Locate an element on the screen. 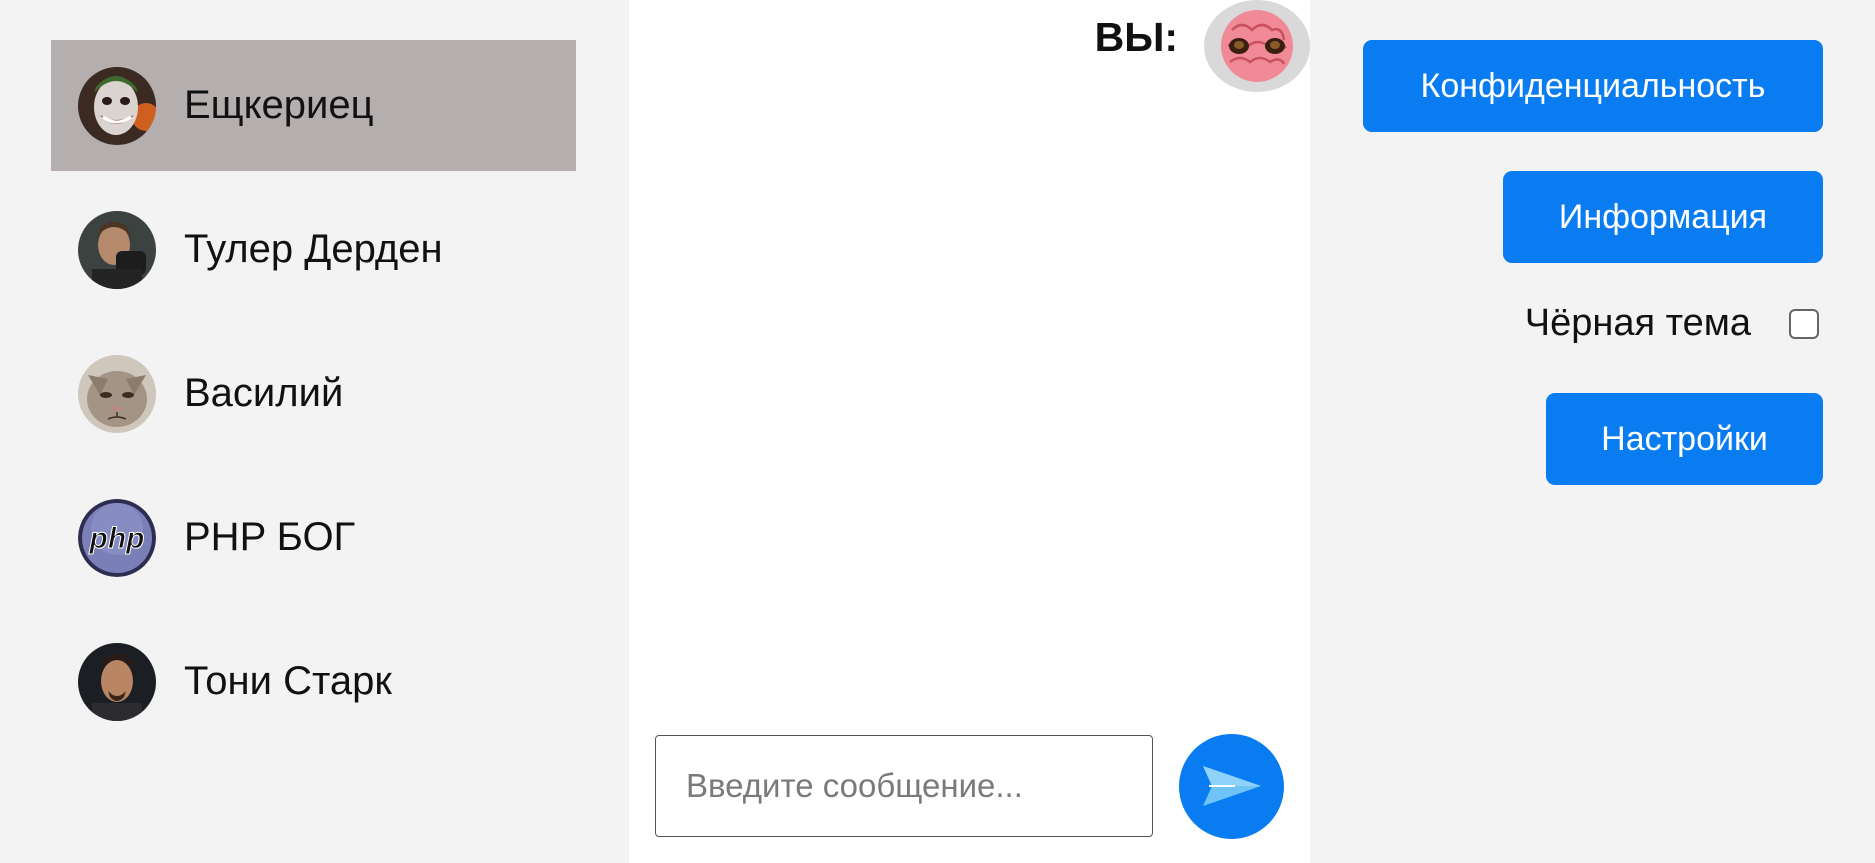 The height and width of the screenshot is (863, 1875). contact-item-php-god: php PHP БОГ is located at coordinates (313, 537).